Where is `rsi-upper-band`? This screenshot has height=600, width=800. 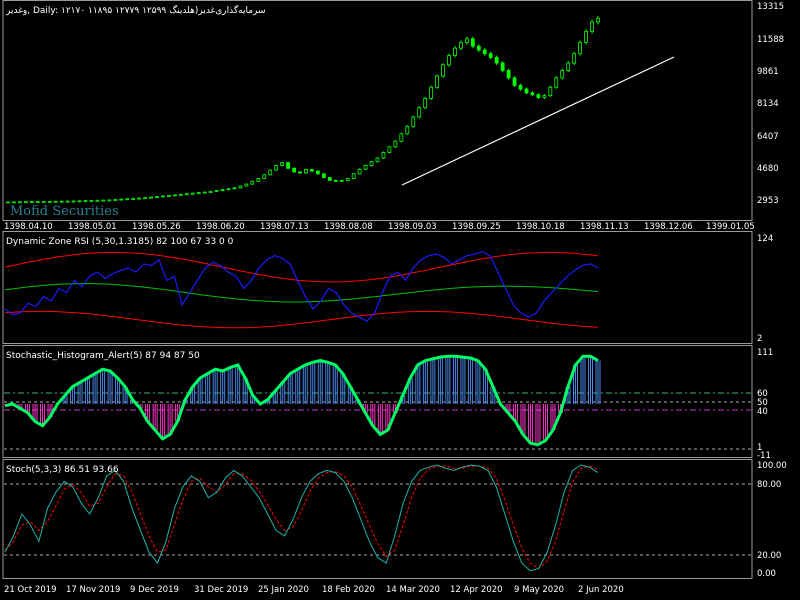 rsi-upper-band is located at coordinates (301, 267).